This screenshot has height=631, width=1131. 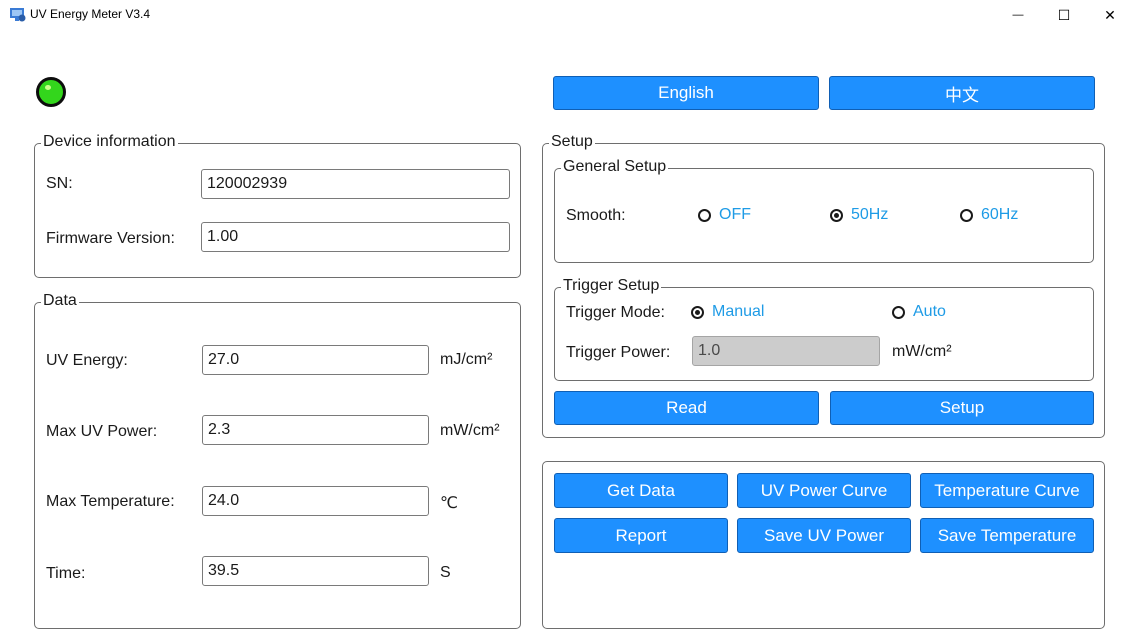 I want to click on read-button: Read, so click(x=686, y=408).